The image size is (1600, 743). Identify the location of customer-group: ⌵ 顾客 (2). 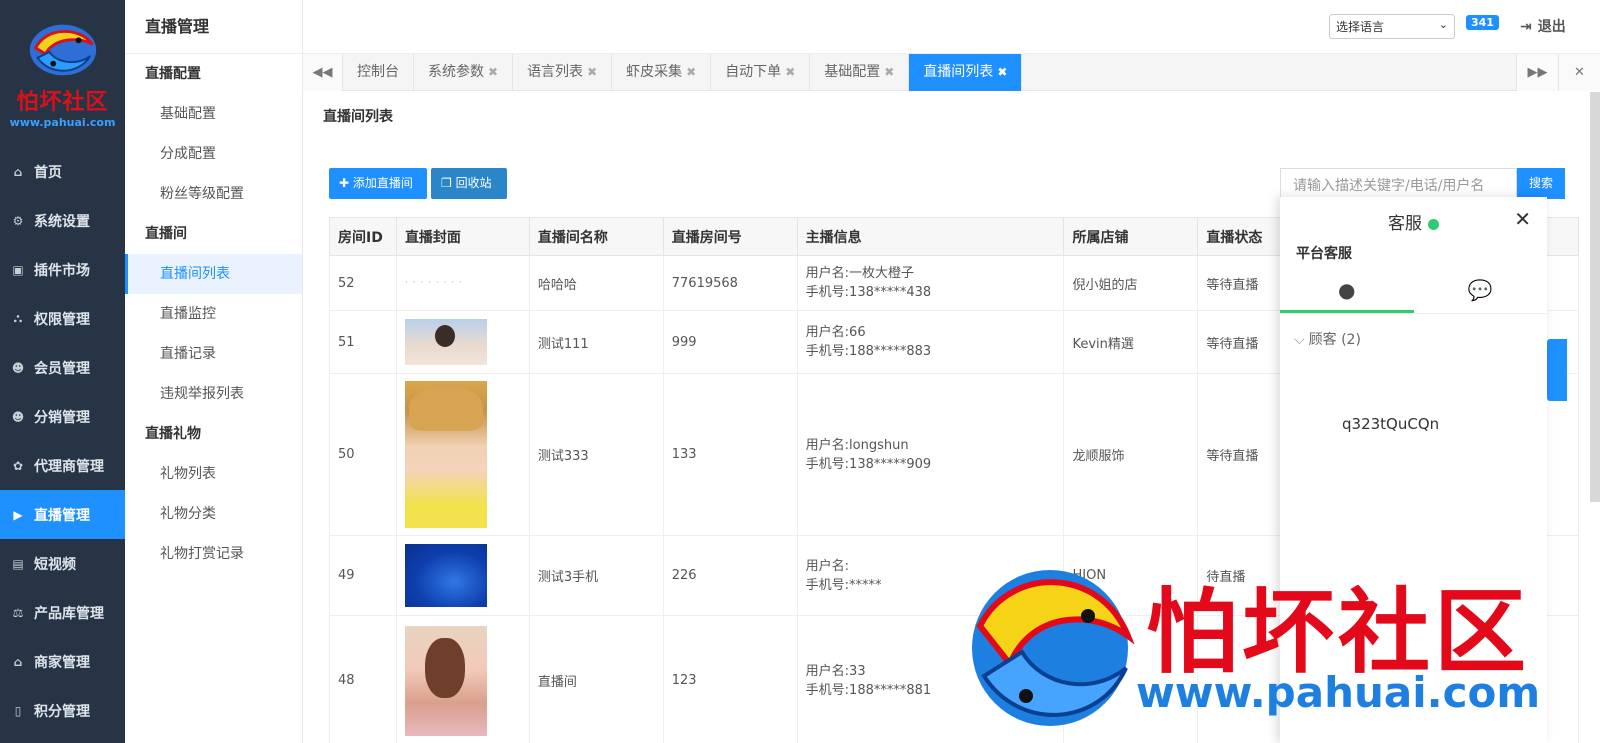
(1327, 339).